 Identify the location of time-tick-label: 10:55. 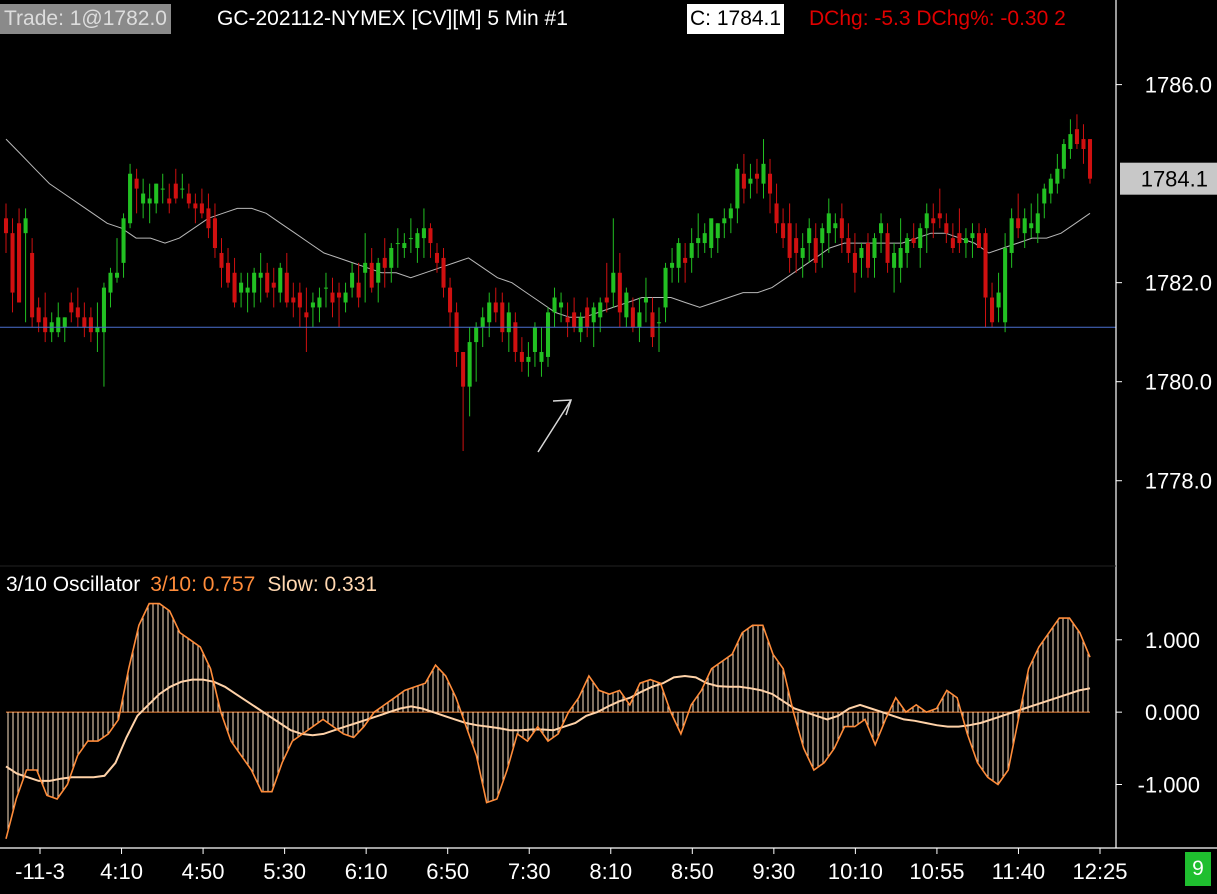
(936, 871).